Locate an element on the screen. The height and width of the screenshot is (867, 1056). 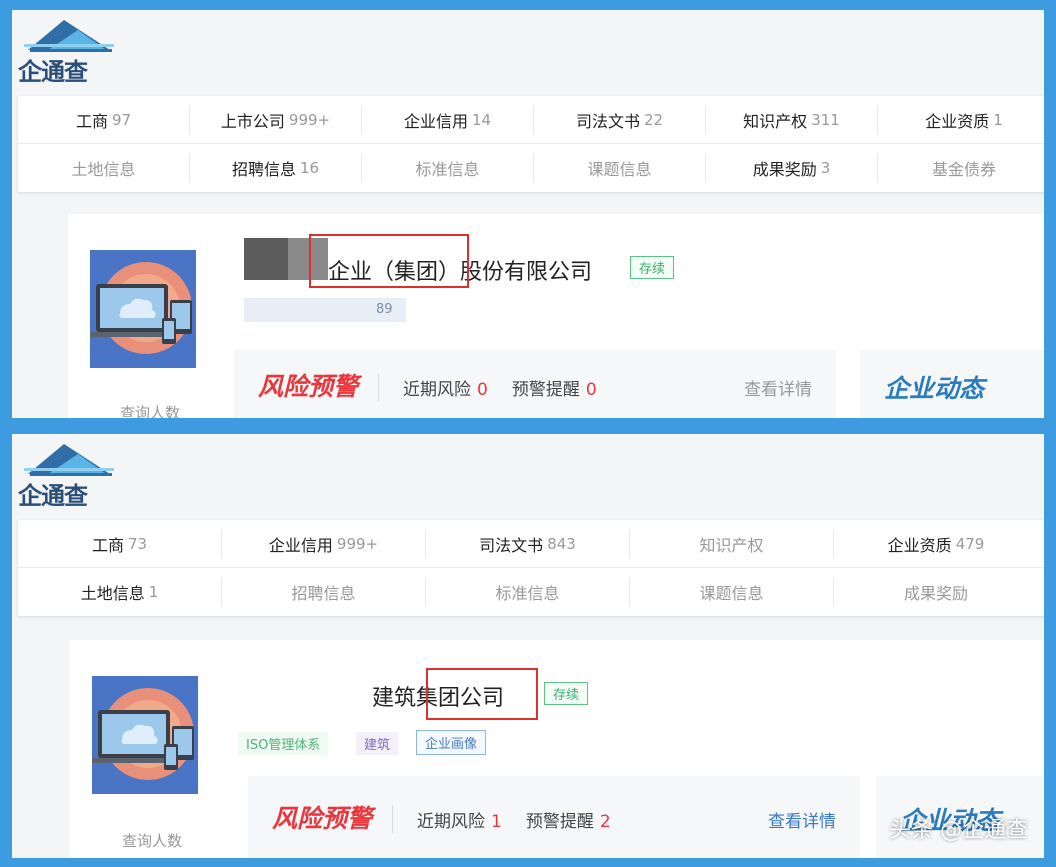
tab-item: 企业信用 999+ is located at coordinates (324, 543).